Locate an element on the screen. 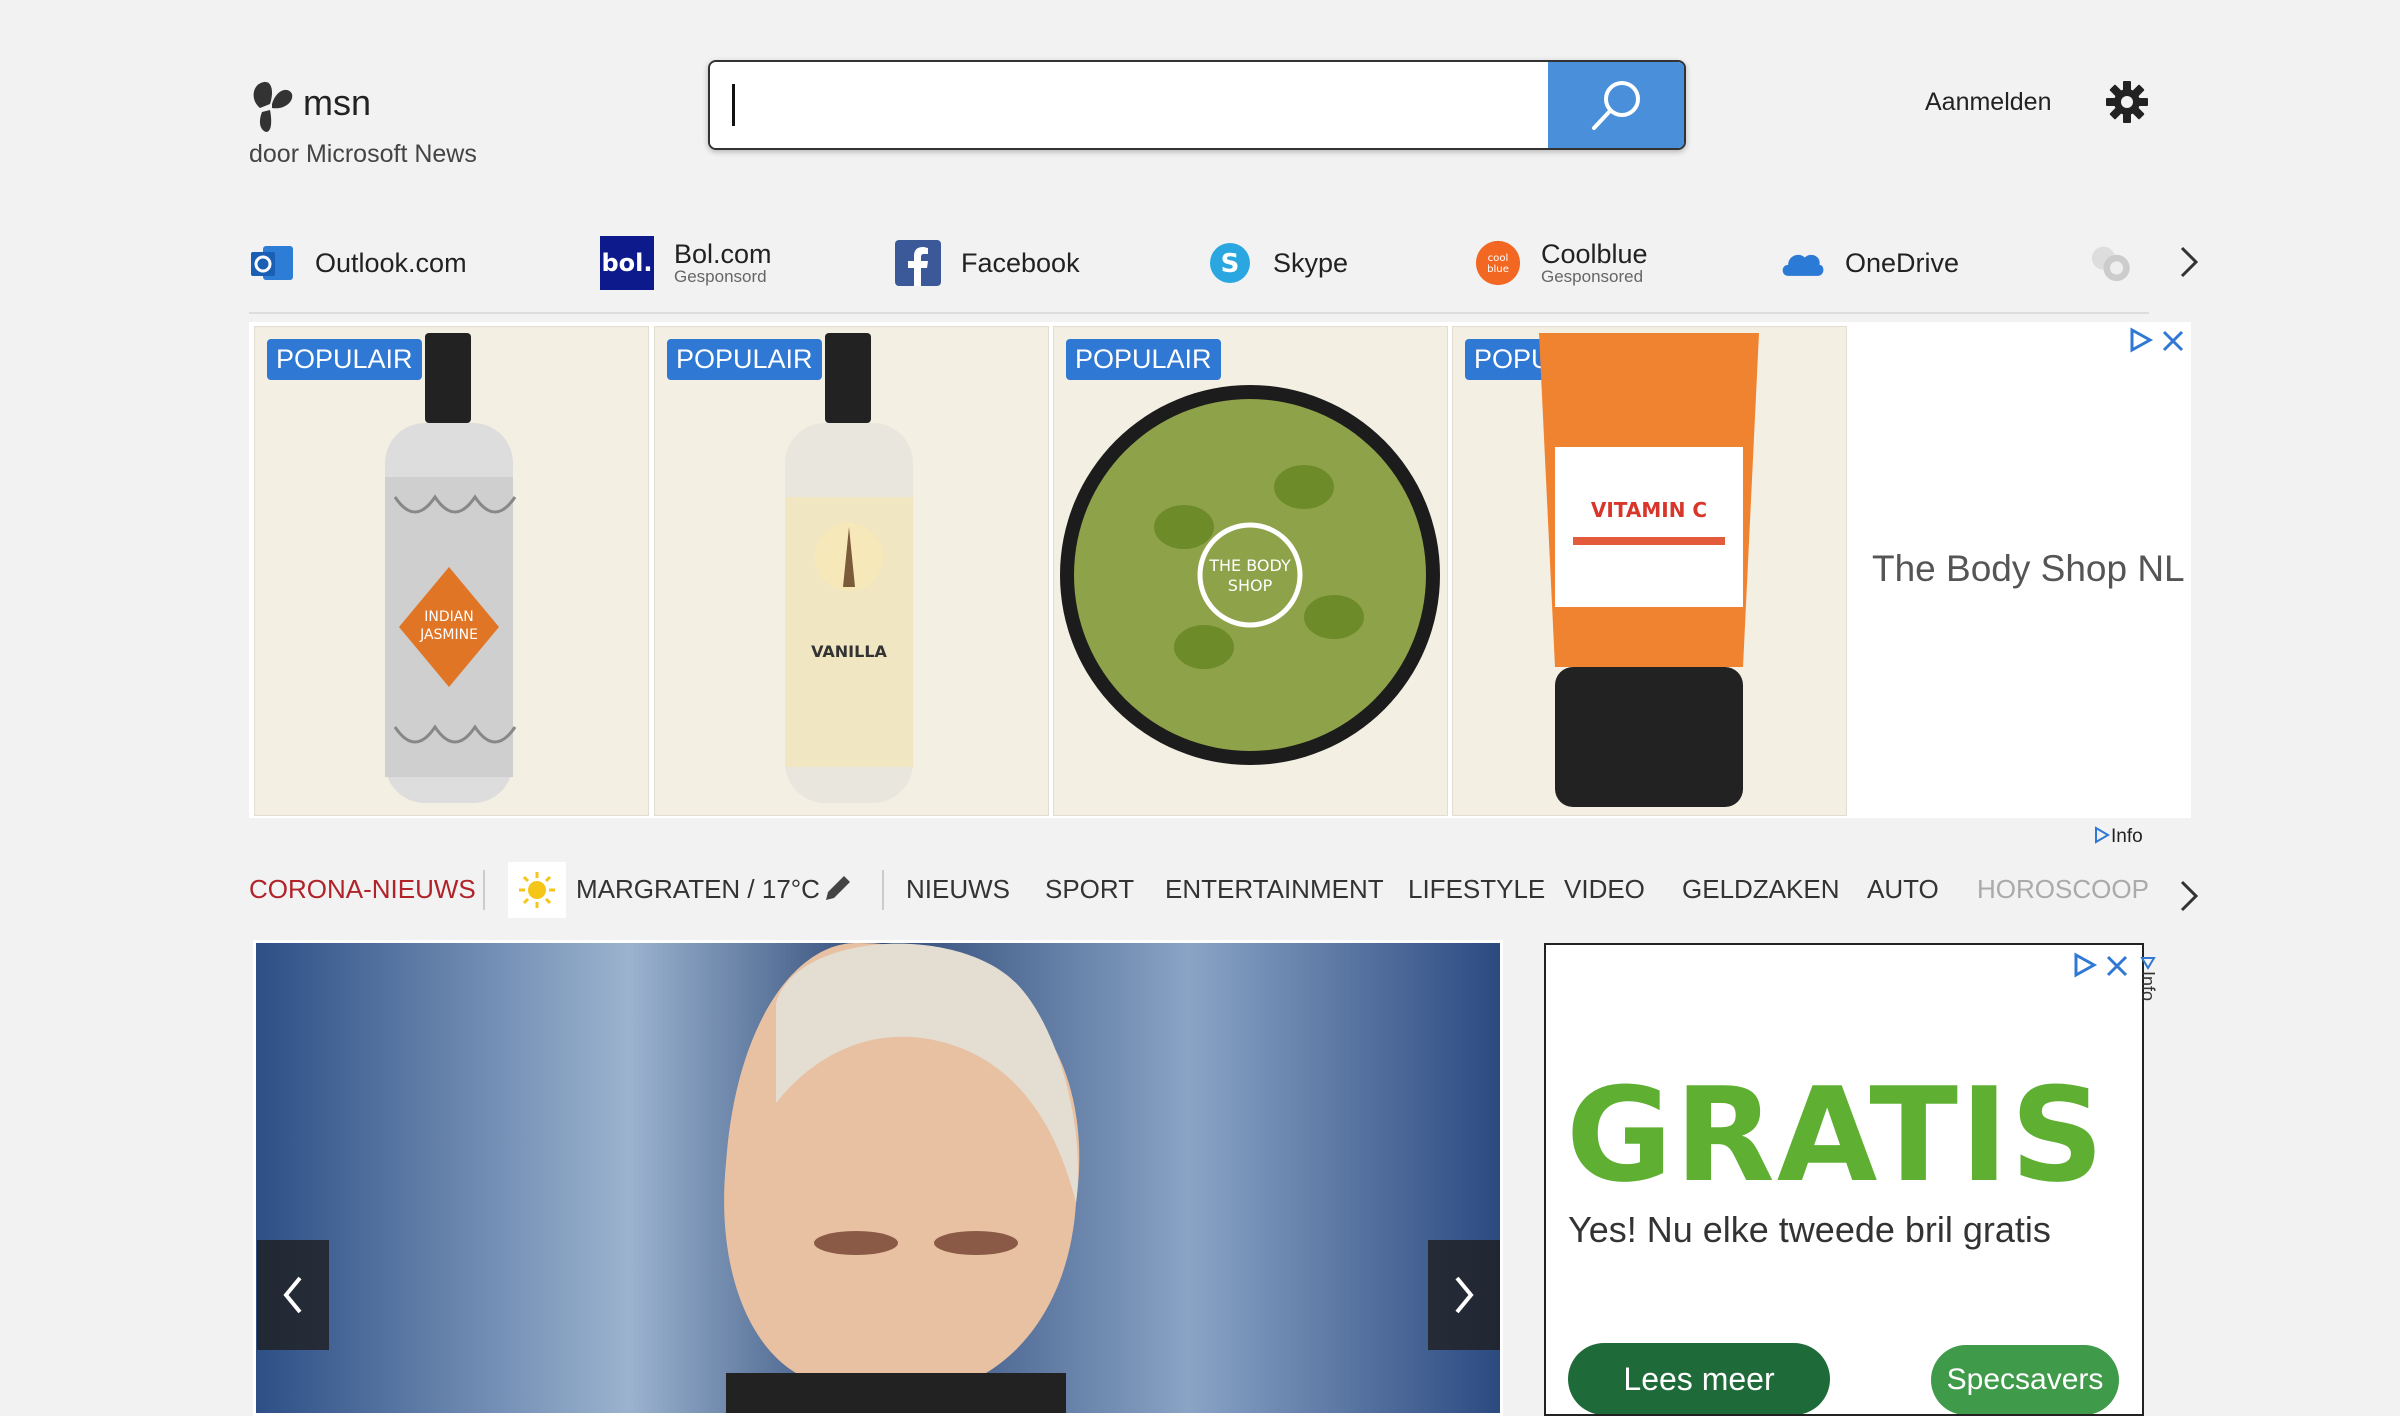  apps-icon is located at coordinates (2110, 263).